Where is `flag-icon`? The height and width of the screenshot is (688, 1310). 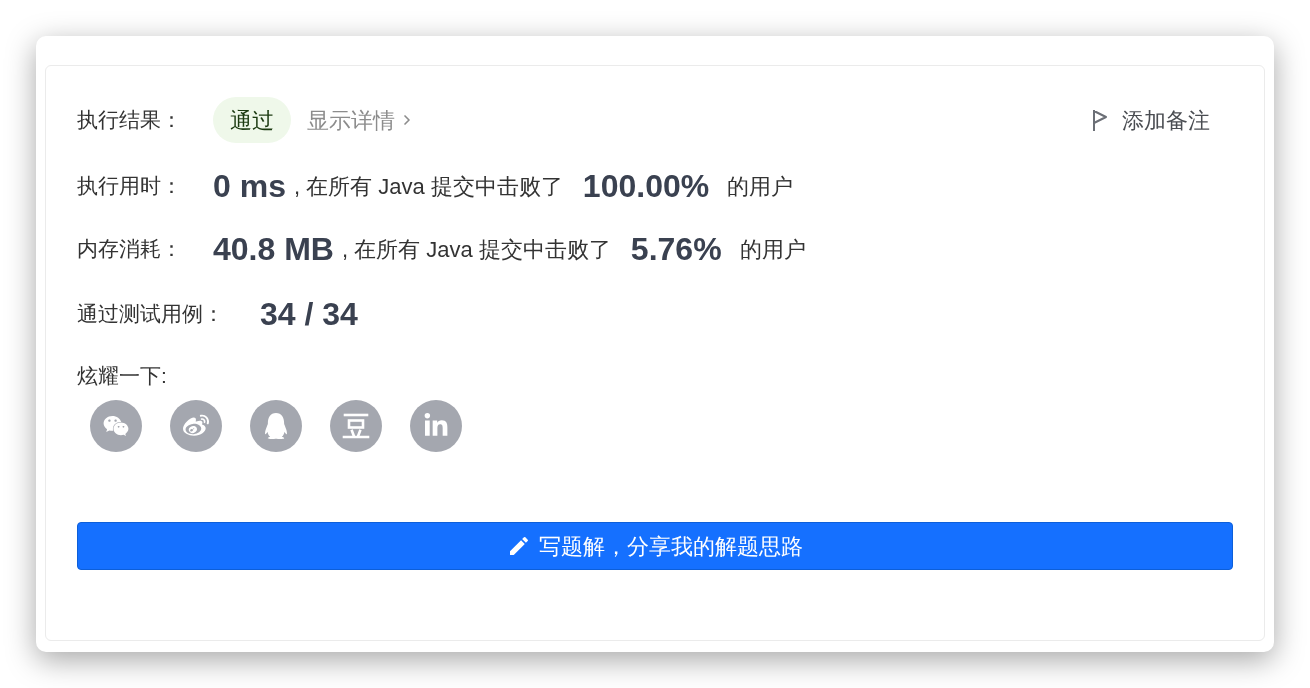
flag-icon is located at coordinates (1100, 120).